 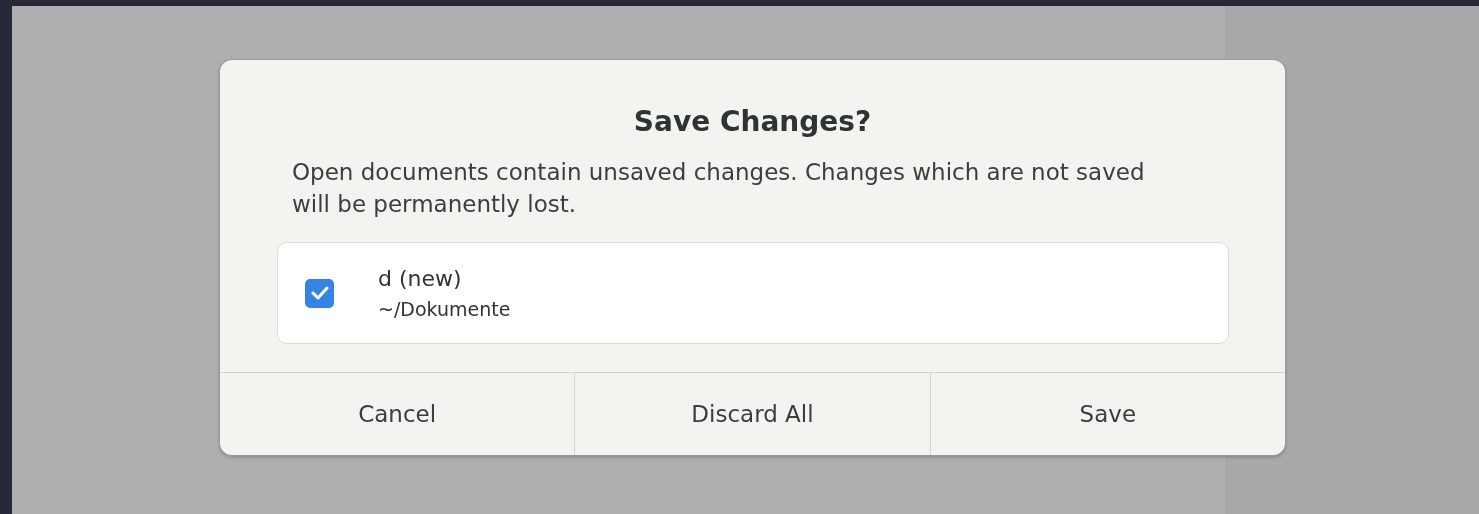 I want to click on checkbox, so click(x=319, y=293).